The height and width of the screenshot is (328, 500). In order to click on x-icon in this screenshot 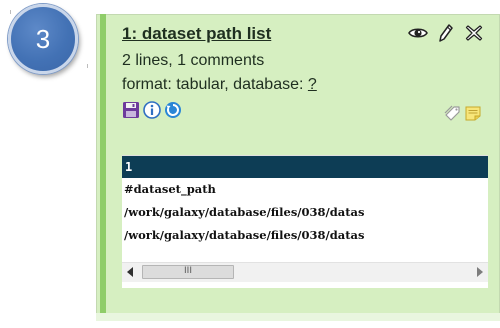, I will do `click(474, 33)`.